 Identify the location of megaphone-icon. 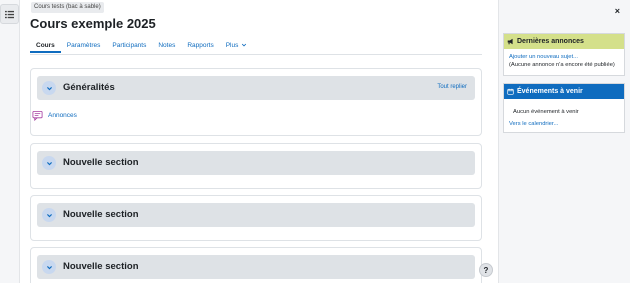
(510, 41).